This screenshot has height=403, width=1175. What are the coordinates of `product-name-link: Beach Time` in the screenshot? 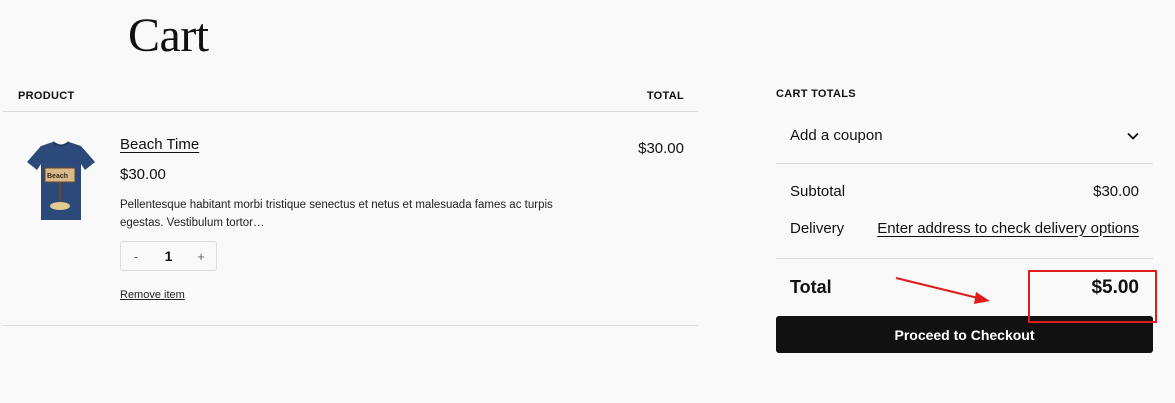 It's located at (159, 144).